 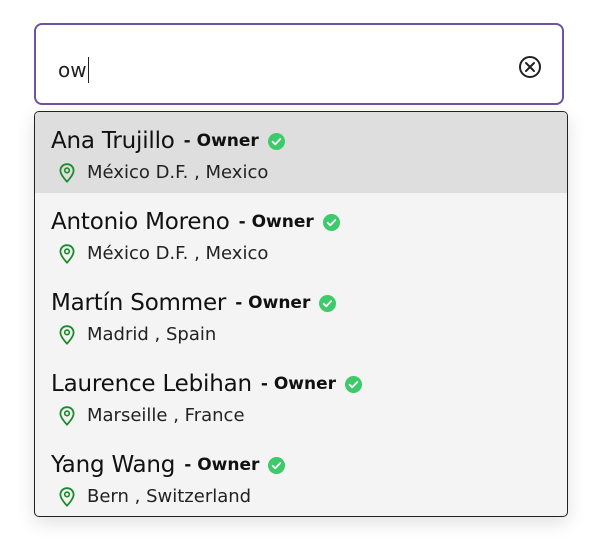 I want to click on result-name: Laurence Lebihan, so click(x=151, y=384).